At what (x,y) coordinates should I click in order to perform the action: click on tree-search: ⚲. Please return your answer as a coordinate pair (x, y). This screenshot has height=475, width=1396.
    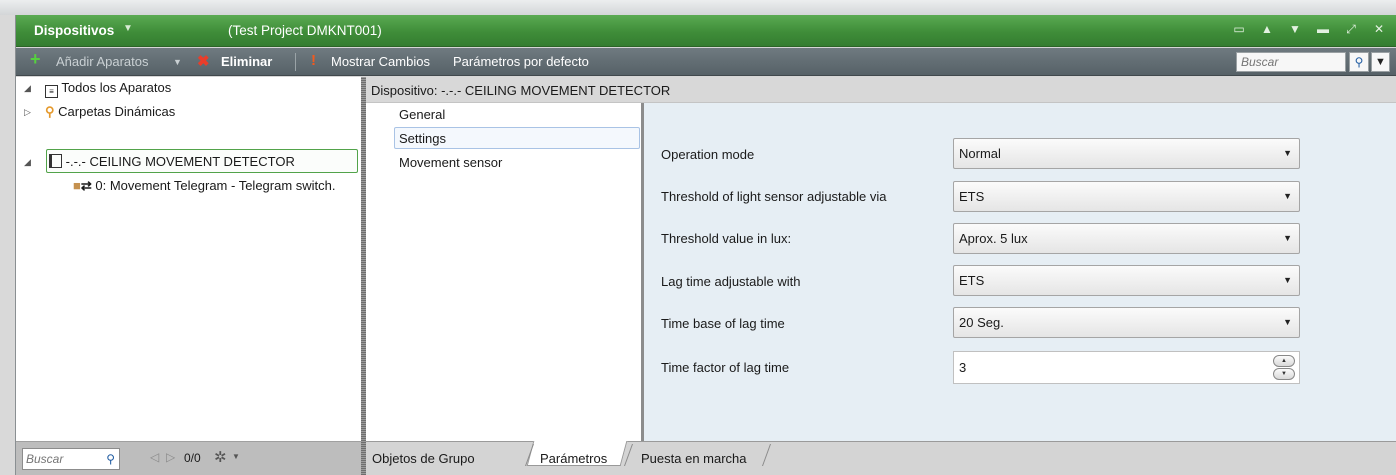
    Looking at the image, I should click on (71, 459).